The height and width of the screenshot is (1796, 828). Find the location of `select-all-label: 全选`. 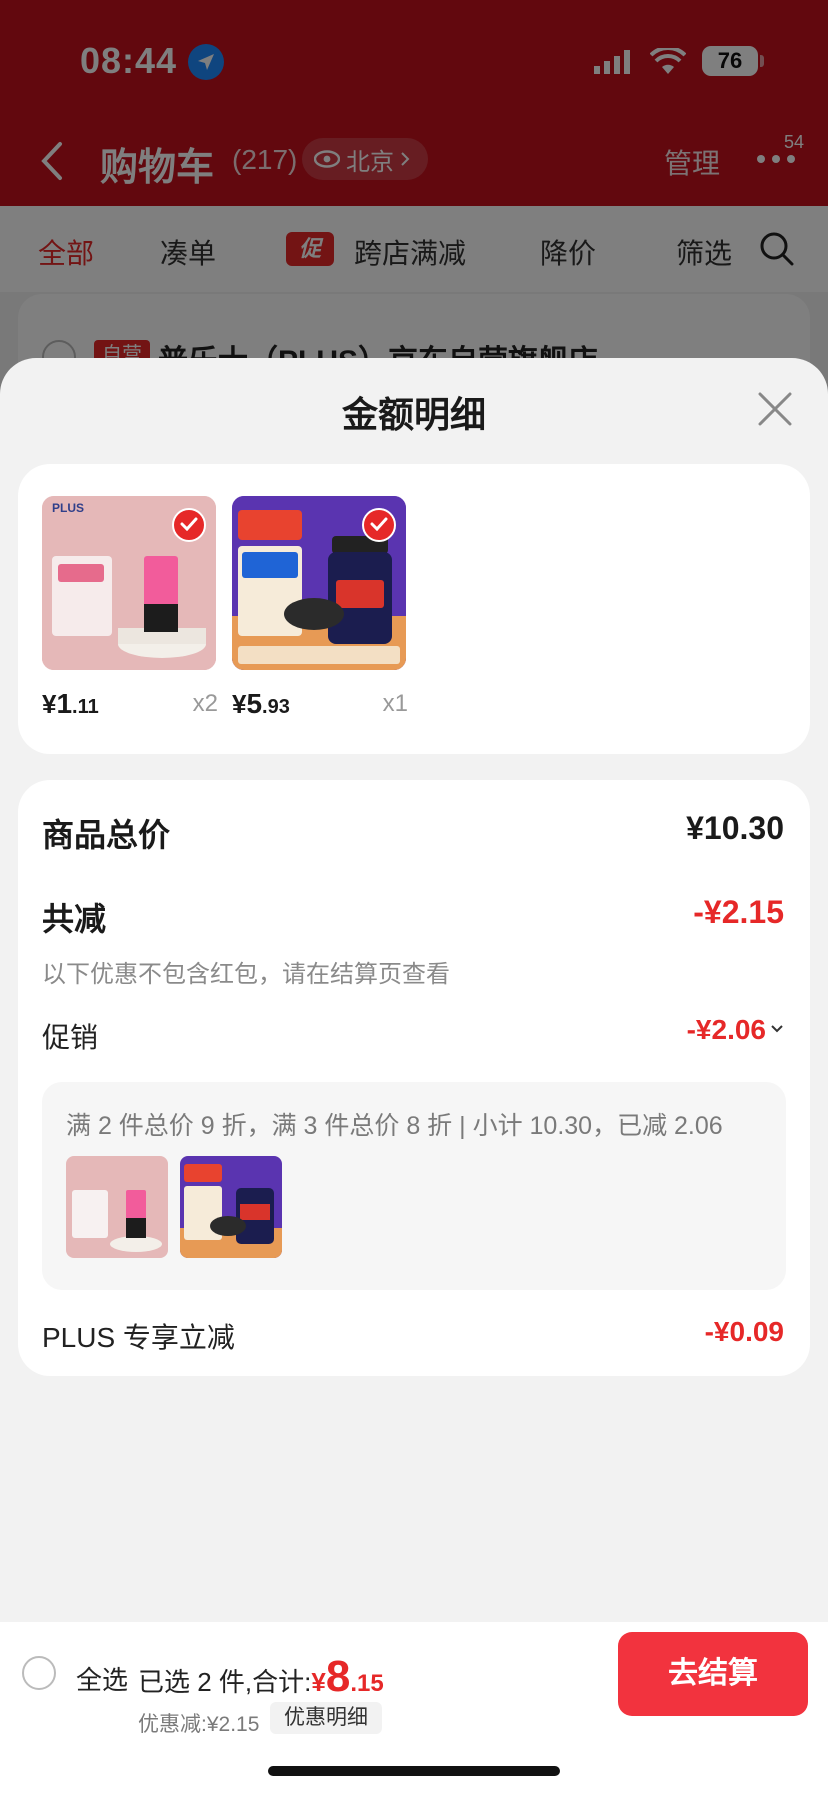

select-all-label: 全选 is located at coordinates (102, 1678).